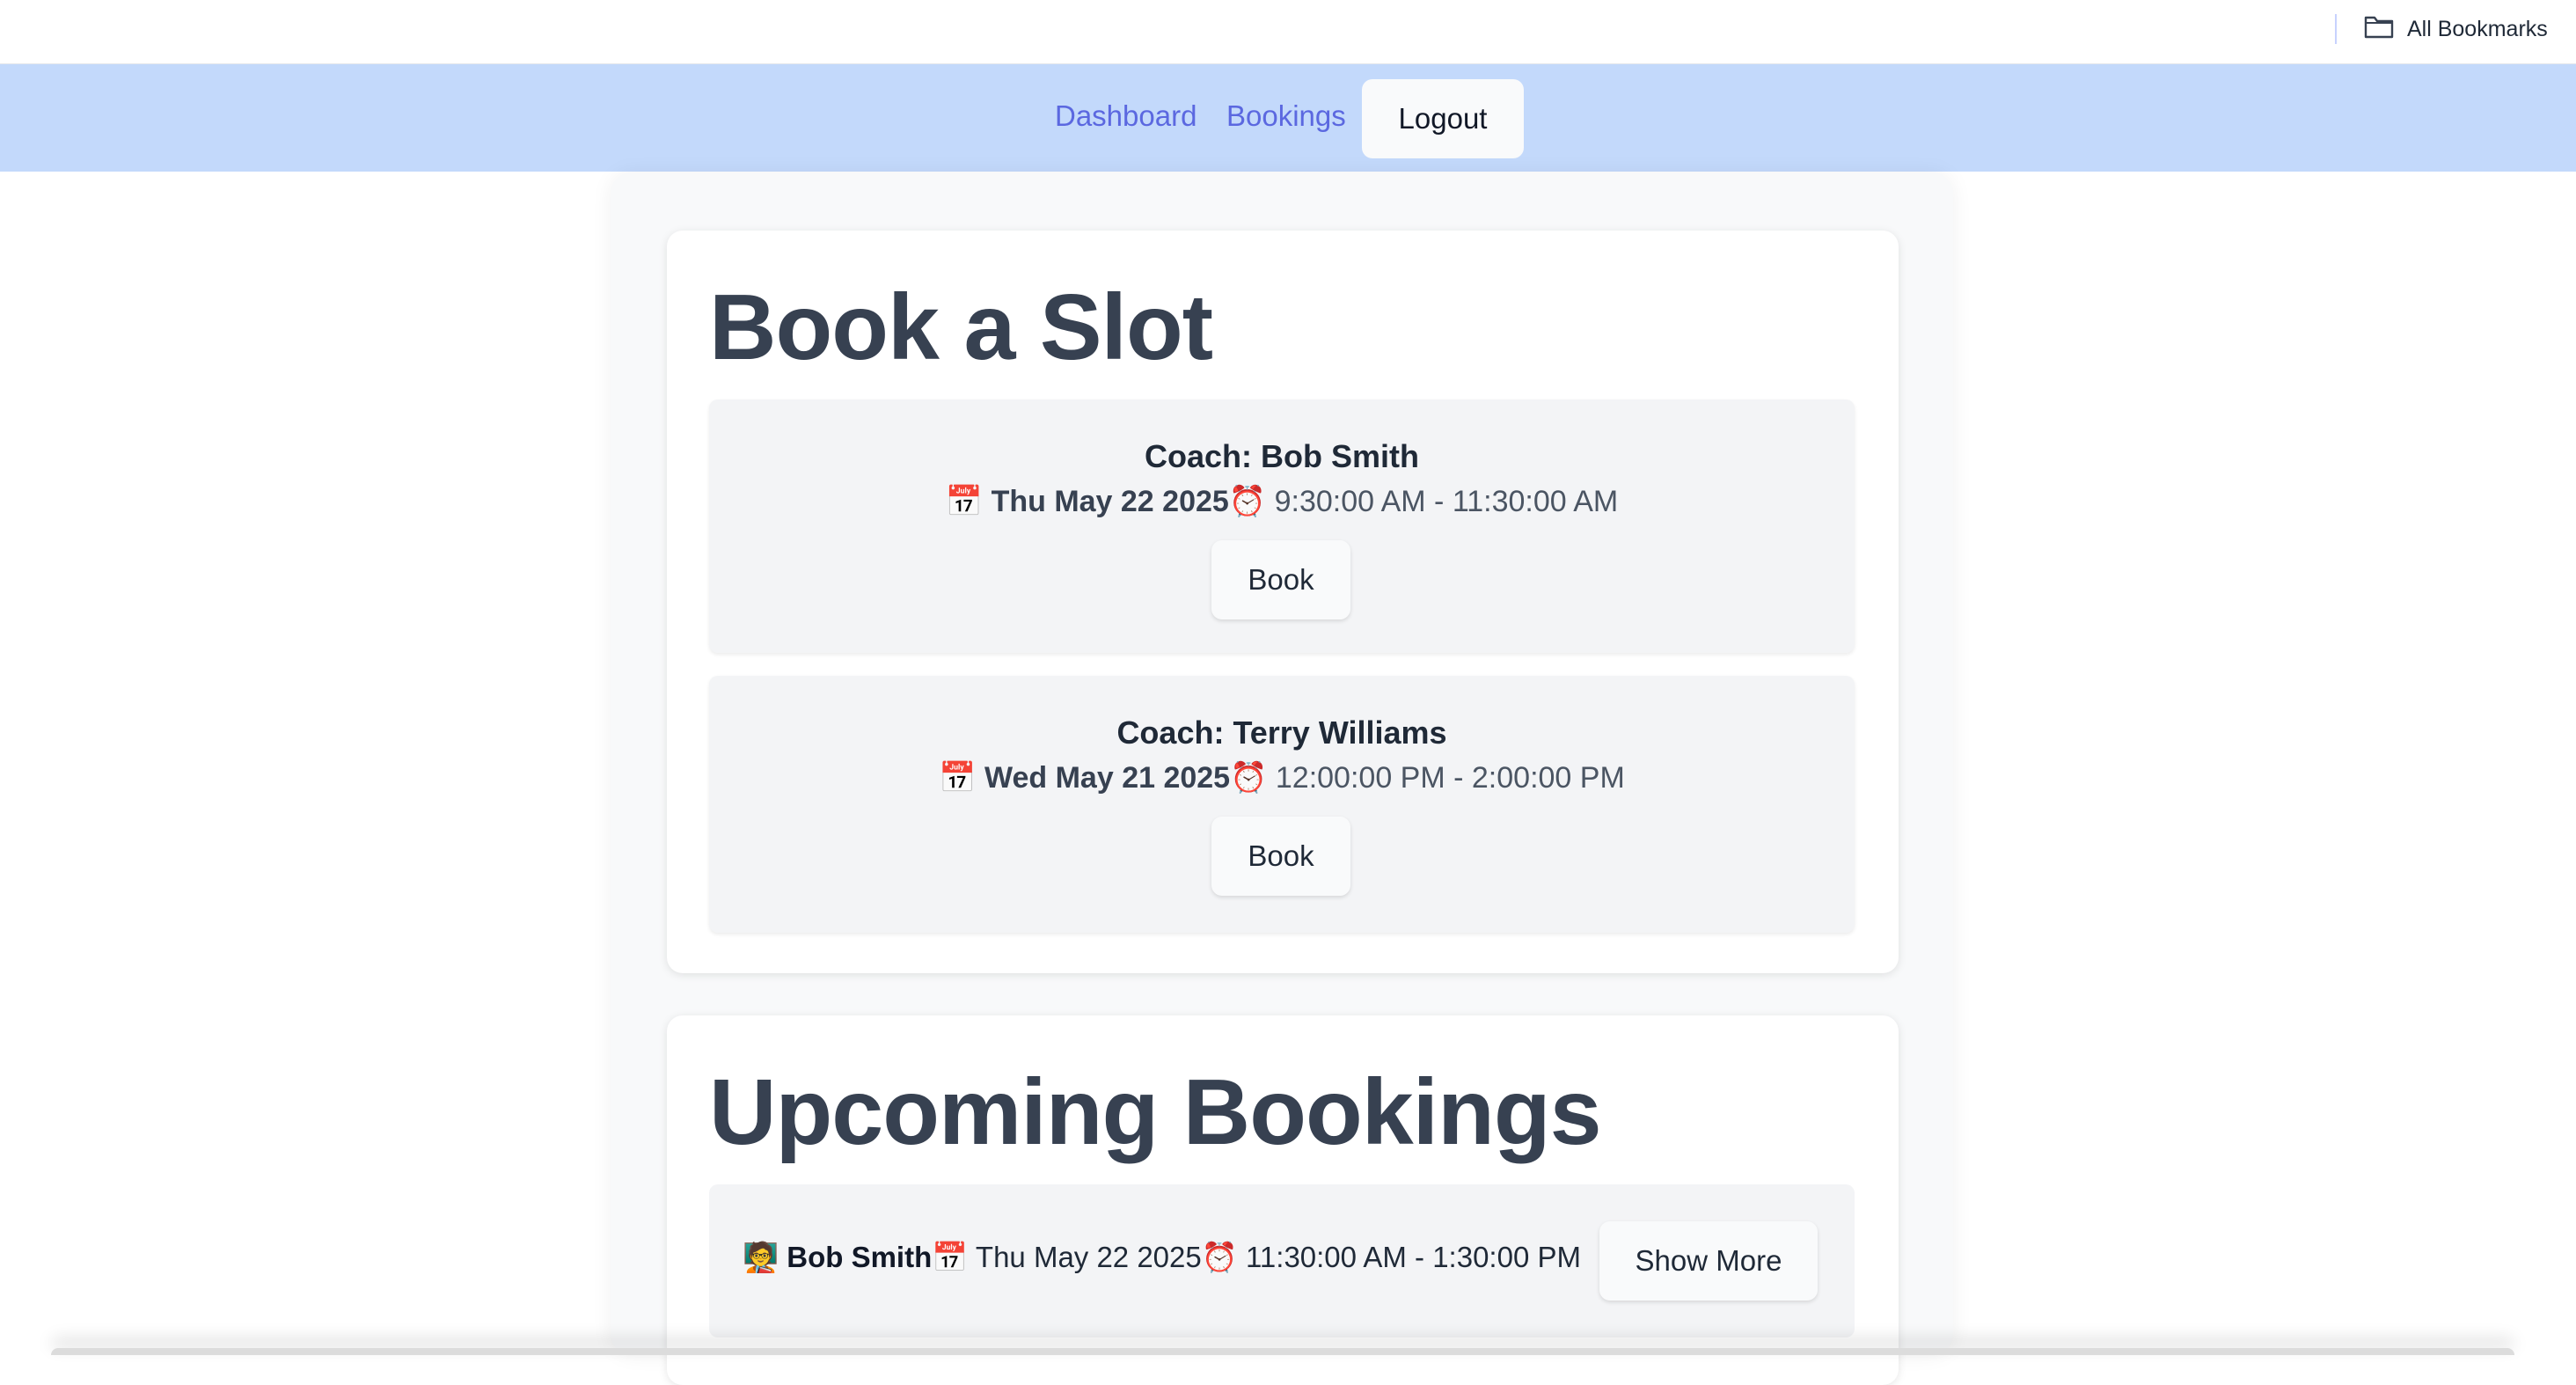 This screenshot has width=2576, height=1385. What do you see at coordinates (1446, 778) in the screenshot?
I see `slot-time-range: 12:00:00 PM - 2:00:00 PM` at bounding box center [1446, 778].